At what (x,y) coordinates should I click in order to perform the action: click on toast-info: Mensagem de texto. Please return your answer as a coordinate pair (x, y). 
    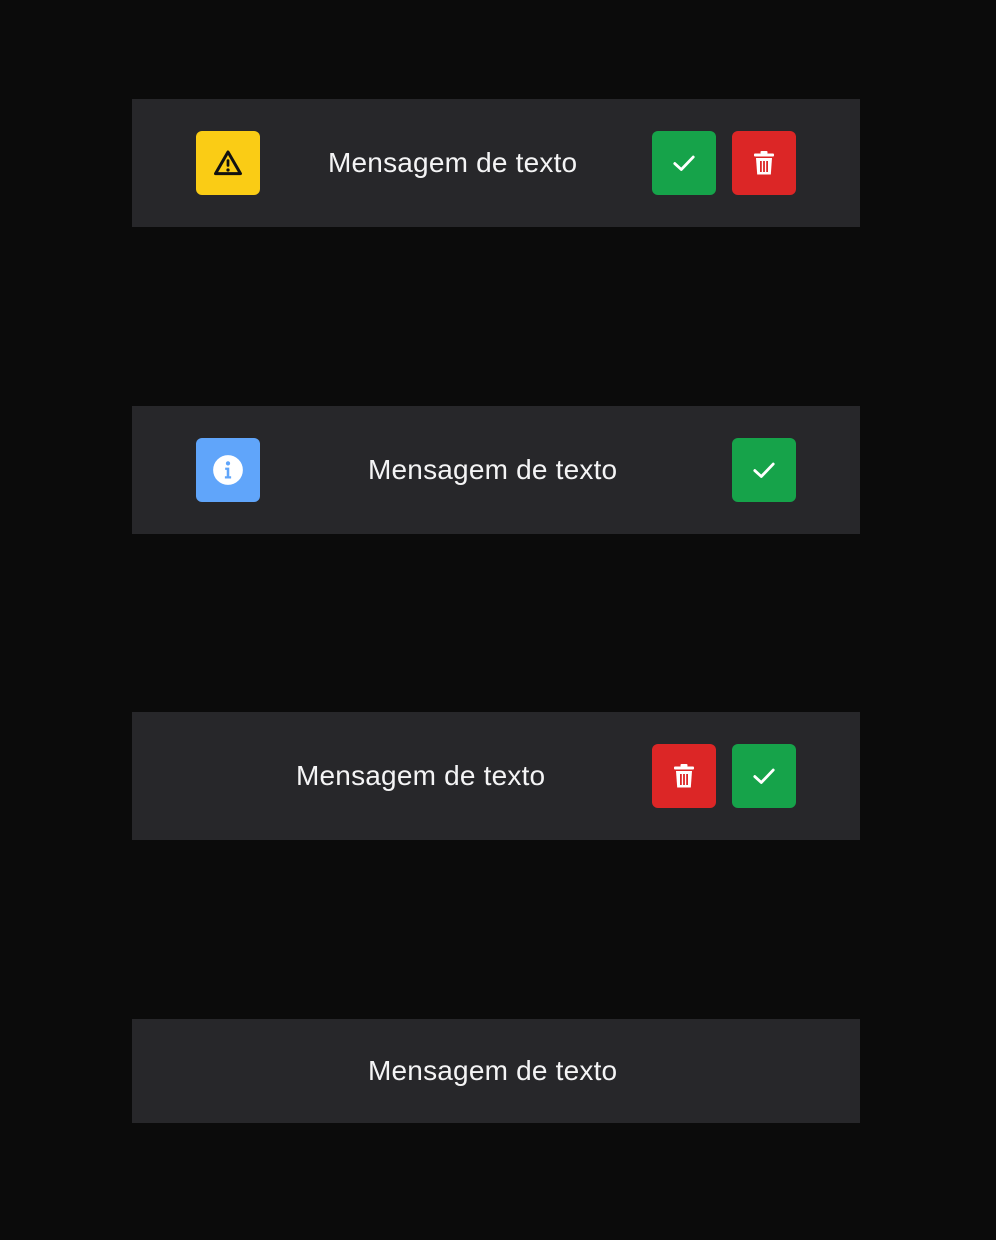
    Looking at the image, I should click on (496, 470).